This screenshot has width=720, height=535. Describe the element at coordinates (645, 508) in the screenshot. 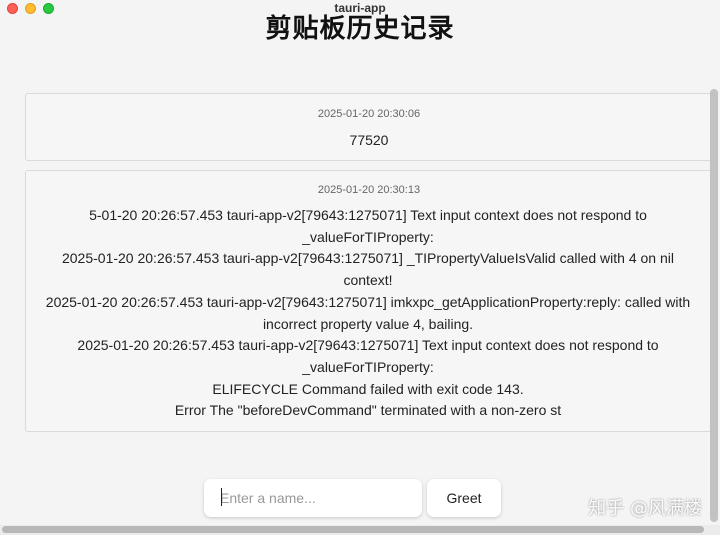

I see `watermark: 知乎 @风满楼` at that location.